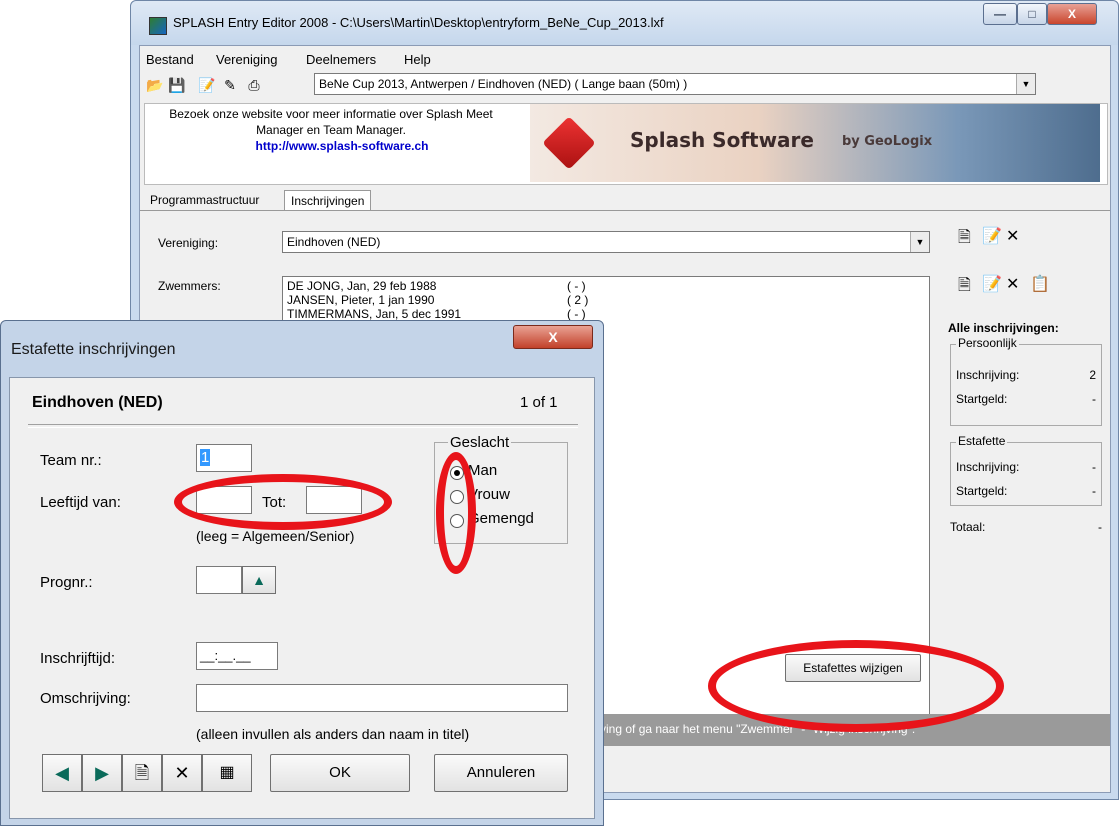 The image size is (1119, 826). I want to click on tab-inschrijvingen: Inschrijvingen, so click(328, 200).